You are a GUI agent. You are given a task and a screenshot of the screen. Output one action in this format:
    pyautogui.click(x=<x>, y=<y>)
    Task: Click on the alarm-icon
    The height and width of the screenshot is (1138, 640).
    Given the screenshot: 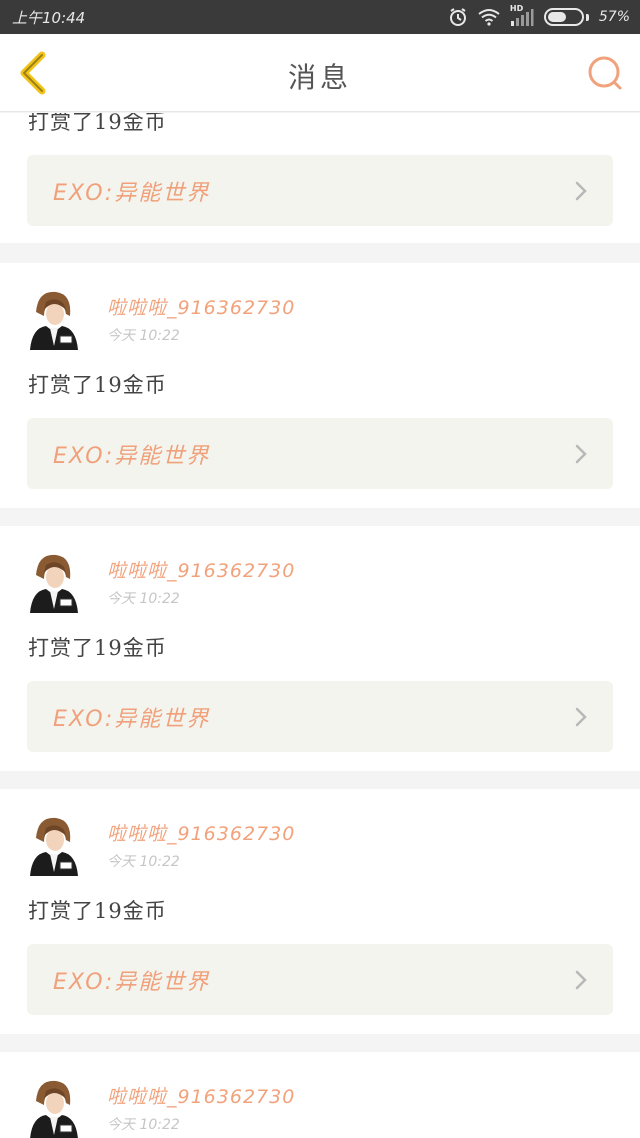 What is the action you would take?
    pyautogui.click(x=457, y=17)
    